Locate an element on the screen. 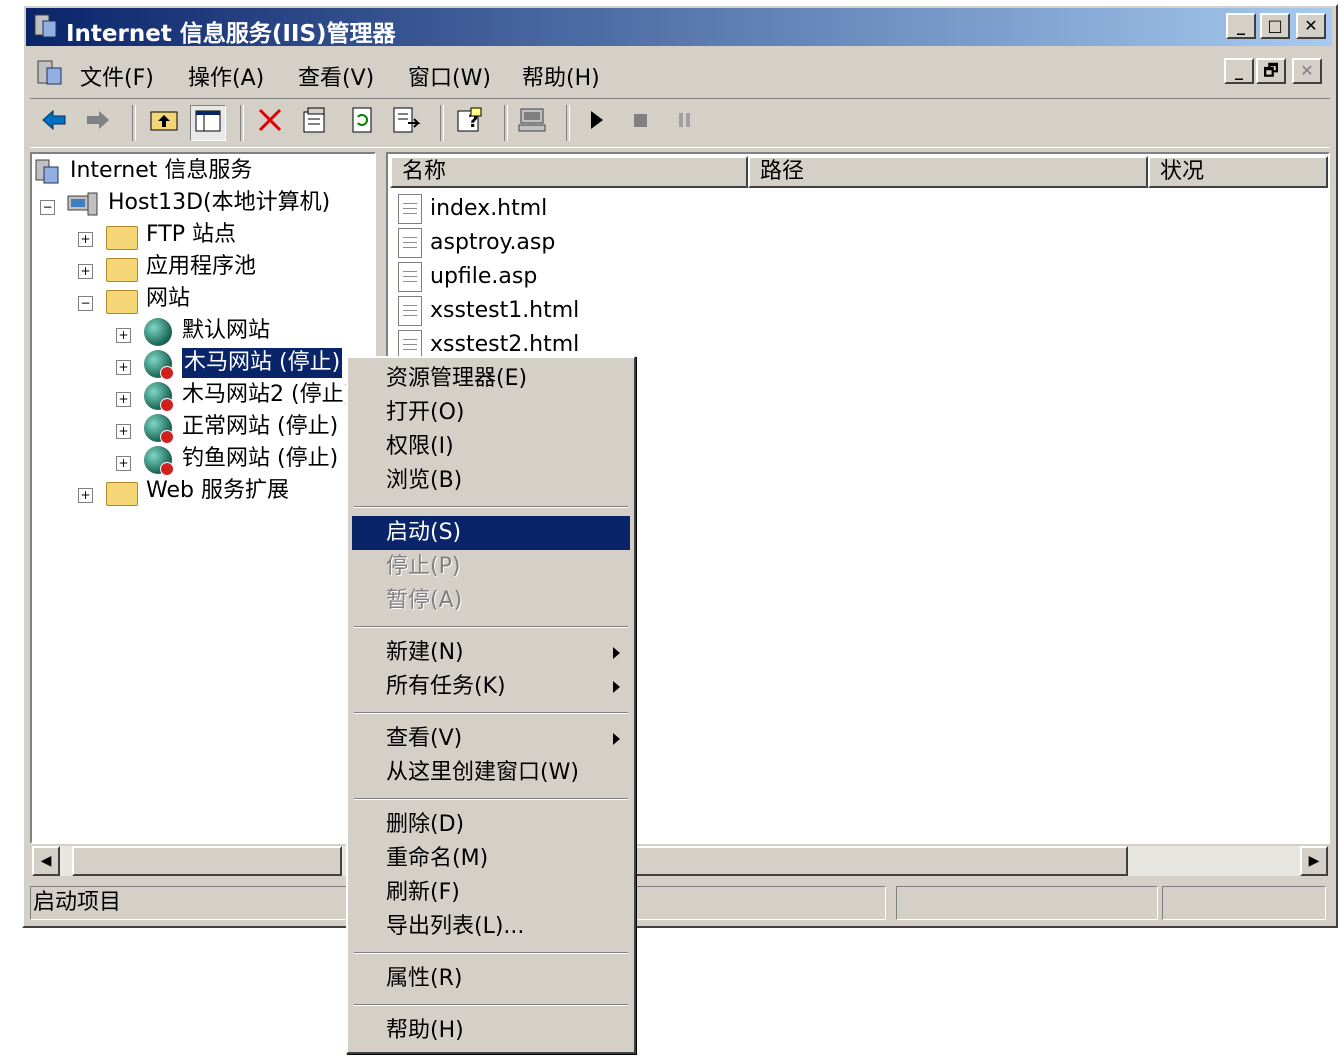 Image resolution: width=1342 pixels, height=1060 pixels. list-item-file: asptroy.asp is located at coordinates (492, 242).